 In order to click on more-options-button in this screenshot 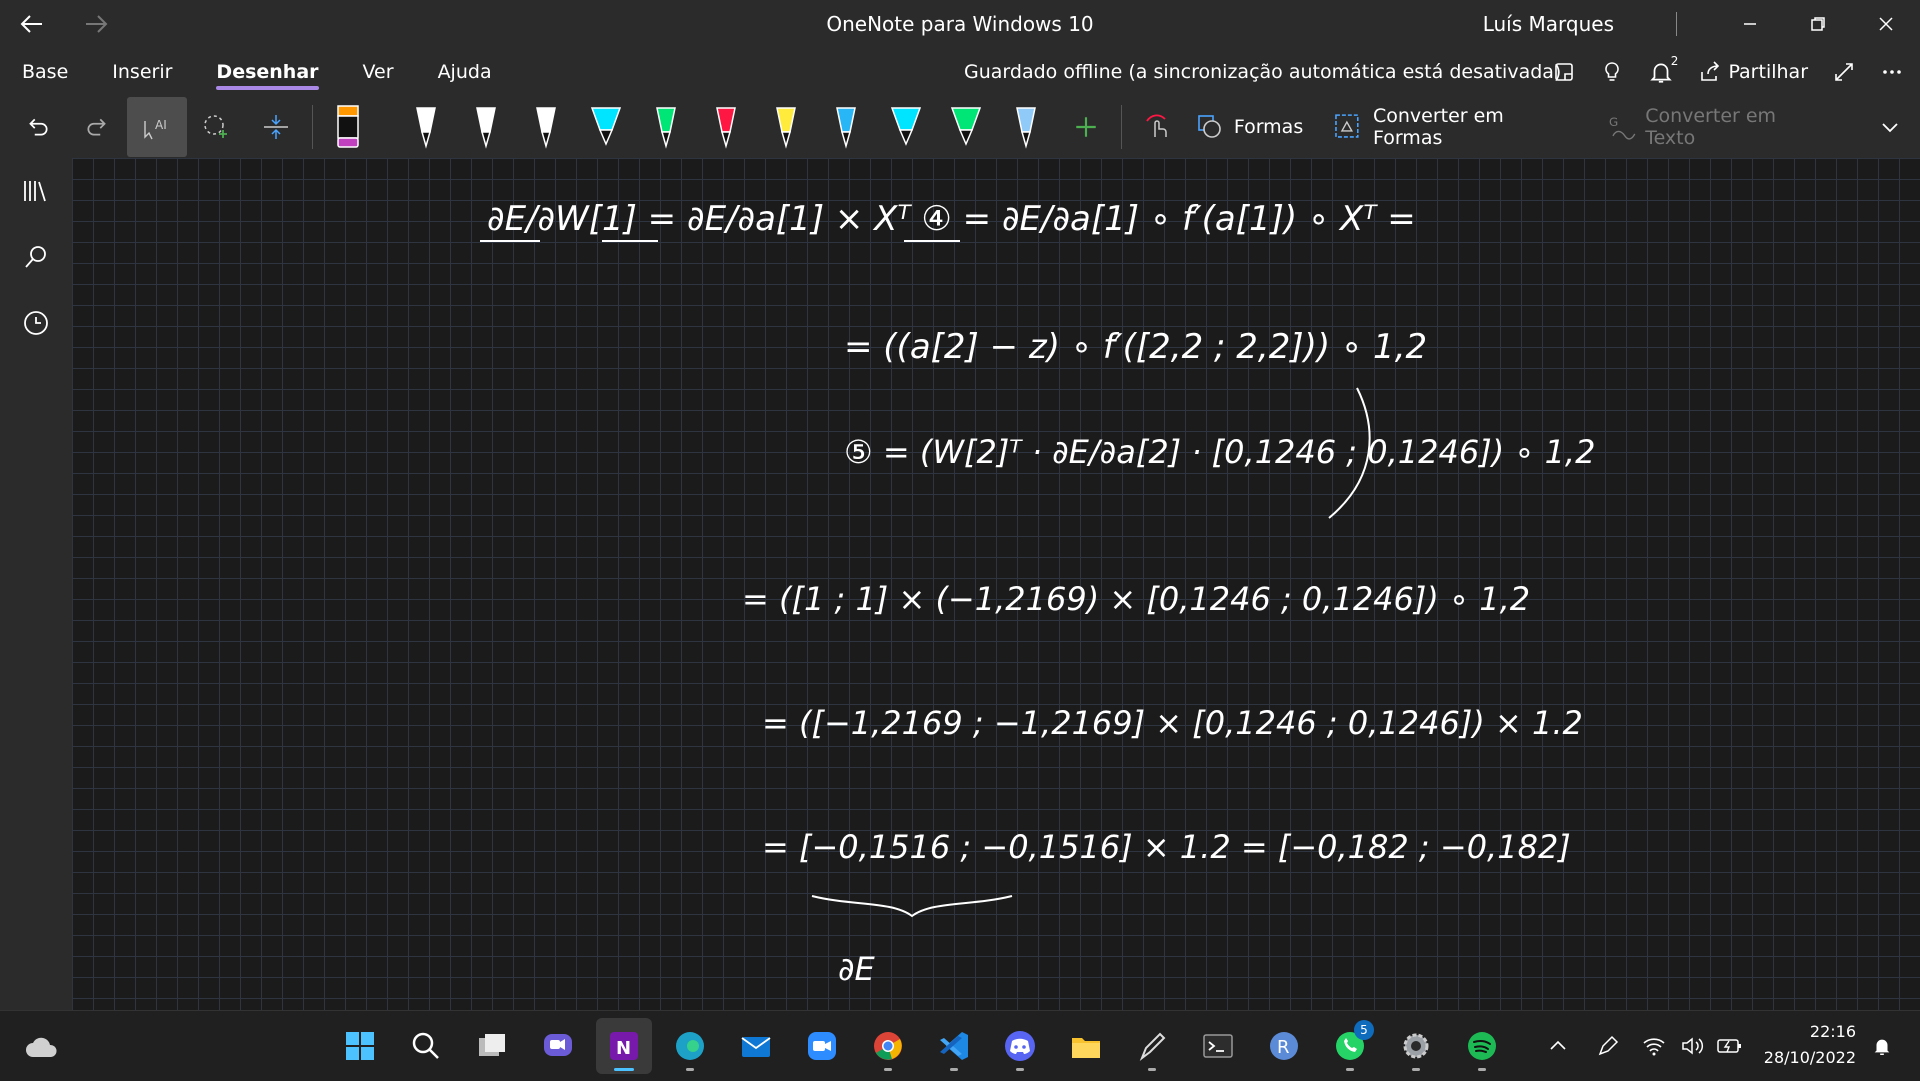, I will do `click(1894, 72)`.